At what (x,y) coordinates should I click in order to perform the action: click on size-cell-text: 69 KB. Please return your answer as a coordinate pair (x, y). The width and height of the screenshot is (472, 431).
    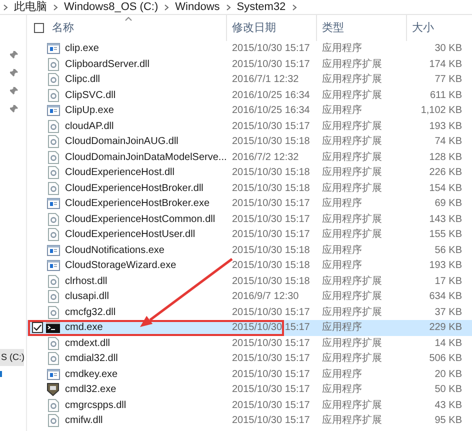
    Looking at the image, I should click on (448, 204).